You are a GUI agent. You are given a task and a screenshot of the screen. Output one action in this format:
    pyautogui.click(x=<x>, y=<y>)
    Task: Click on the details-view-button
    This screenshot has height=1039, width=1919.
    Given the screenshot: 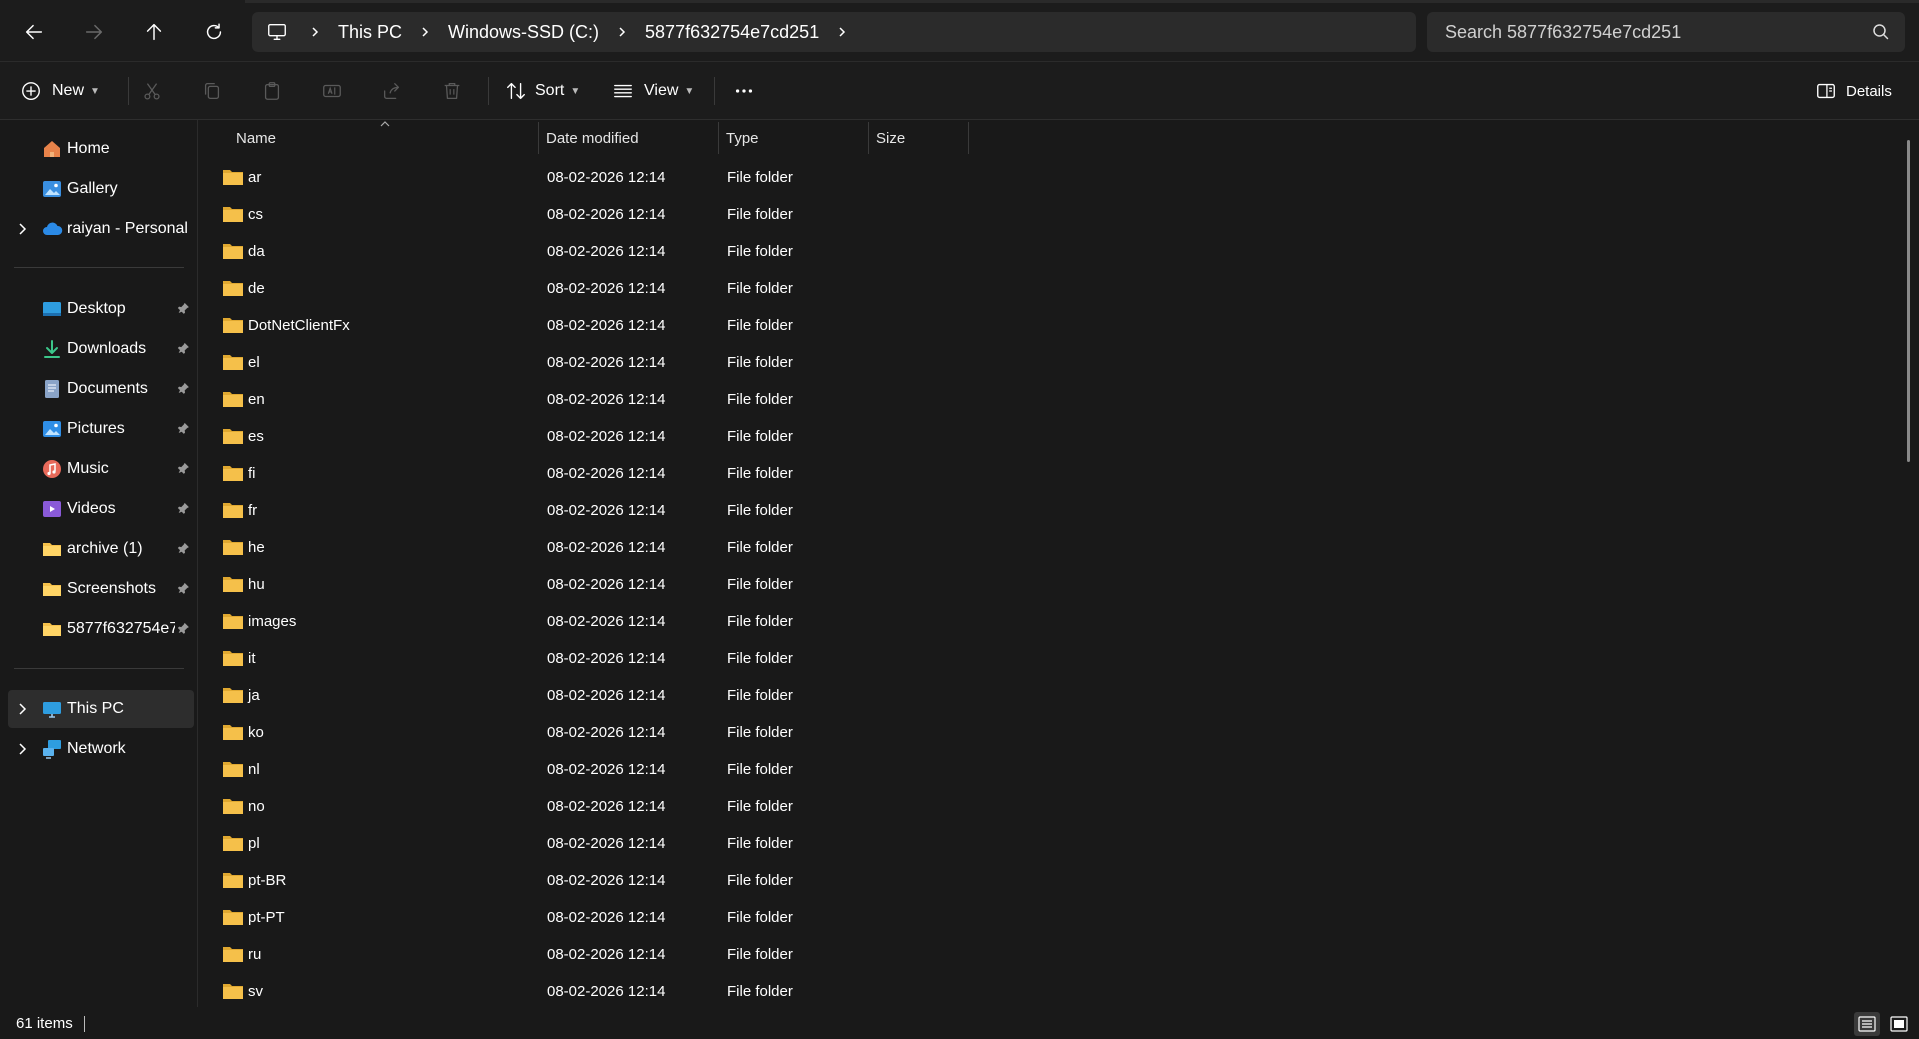 What is the action you would take?
    pyautogui.click(x=1867, y=1024)
    